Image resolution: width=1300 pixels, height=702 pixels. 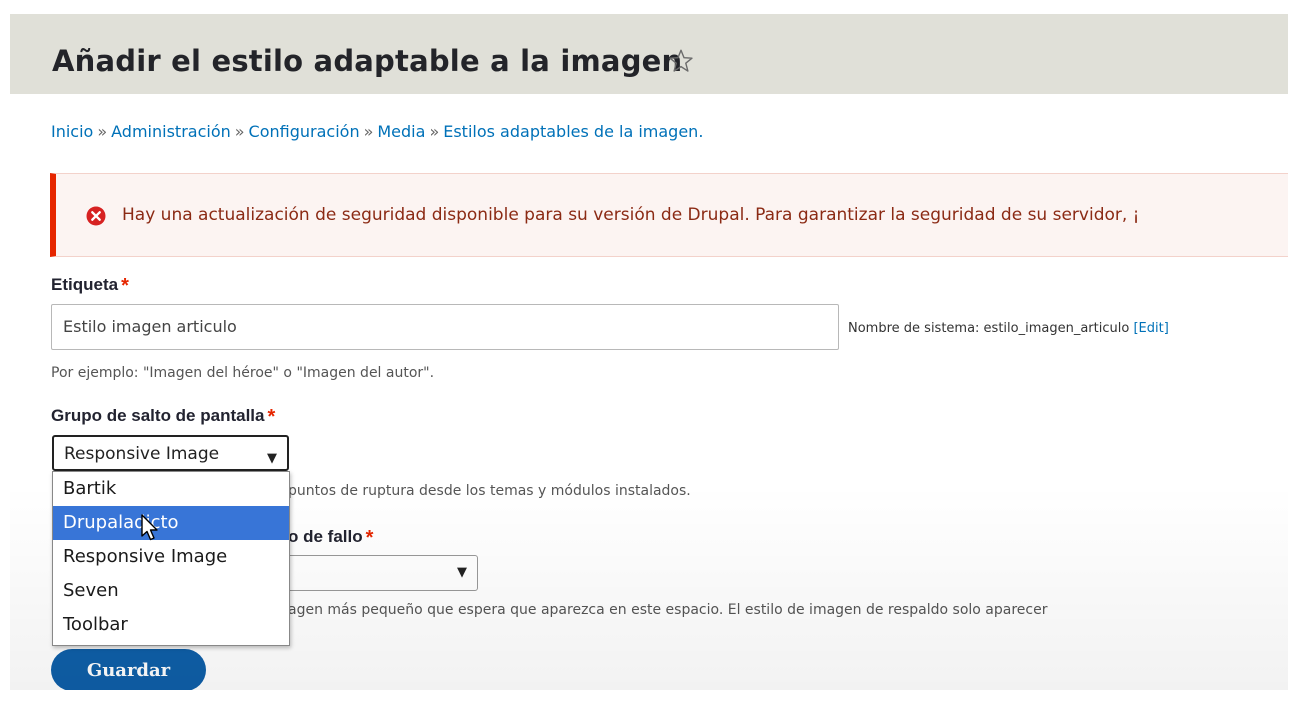 What do you see at coordinates (171, 625) in the screenshot?
I see `dropdown-option-toolbar: Toolbar` at bounding box center [171, 625].